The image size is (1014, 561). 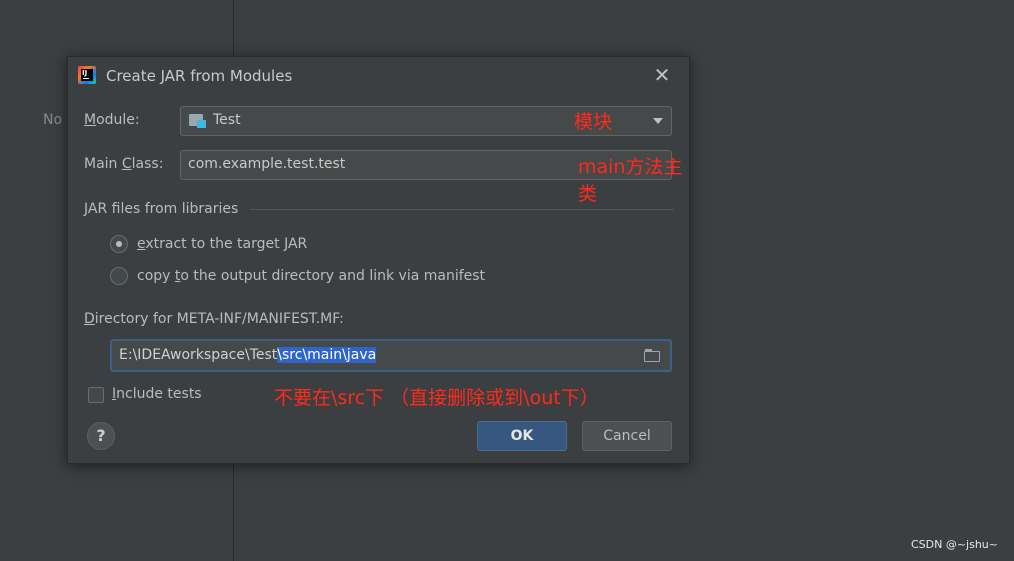 What do you see at coordinates (198, 121) in the screenshot?
I see `module-folder-icon` at bounding box center [198, 121].